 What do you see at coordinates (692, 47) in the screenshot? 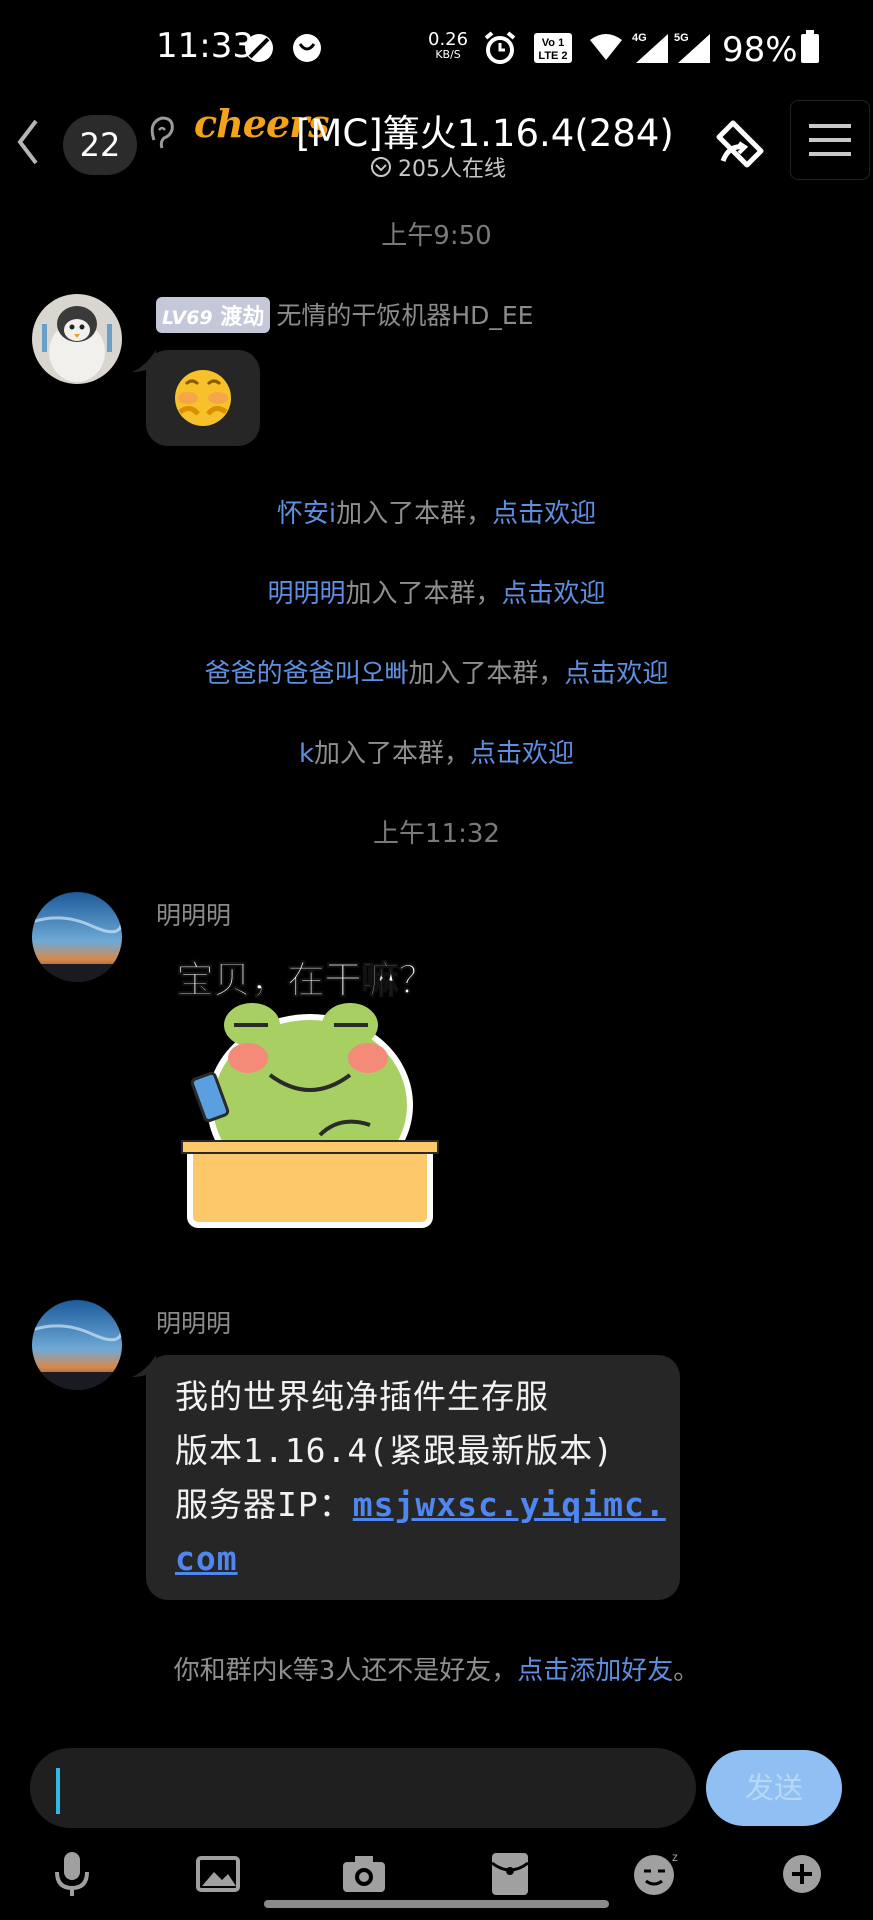
I see `signal-5g-icon: 5G` at bounding box center [692, 47].